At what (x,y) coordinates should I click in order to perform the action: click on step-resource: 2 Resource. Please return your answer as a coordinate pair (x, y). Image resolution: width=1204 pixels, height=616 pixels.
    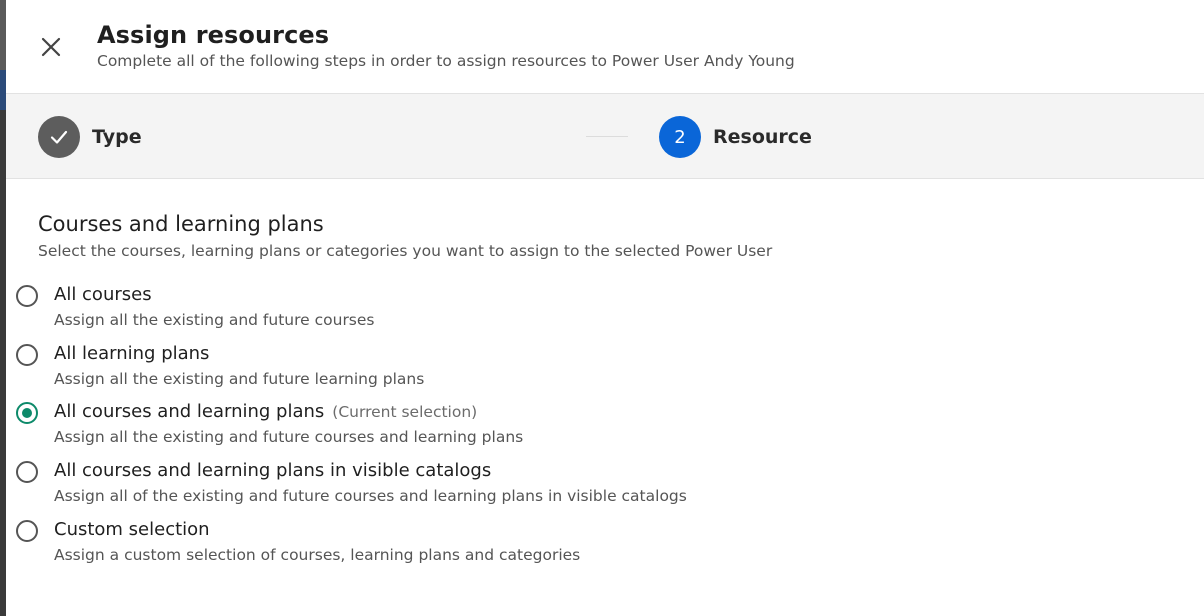
    Looking at the image, I should click on (735, 137).